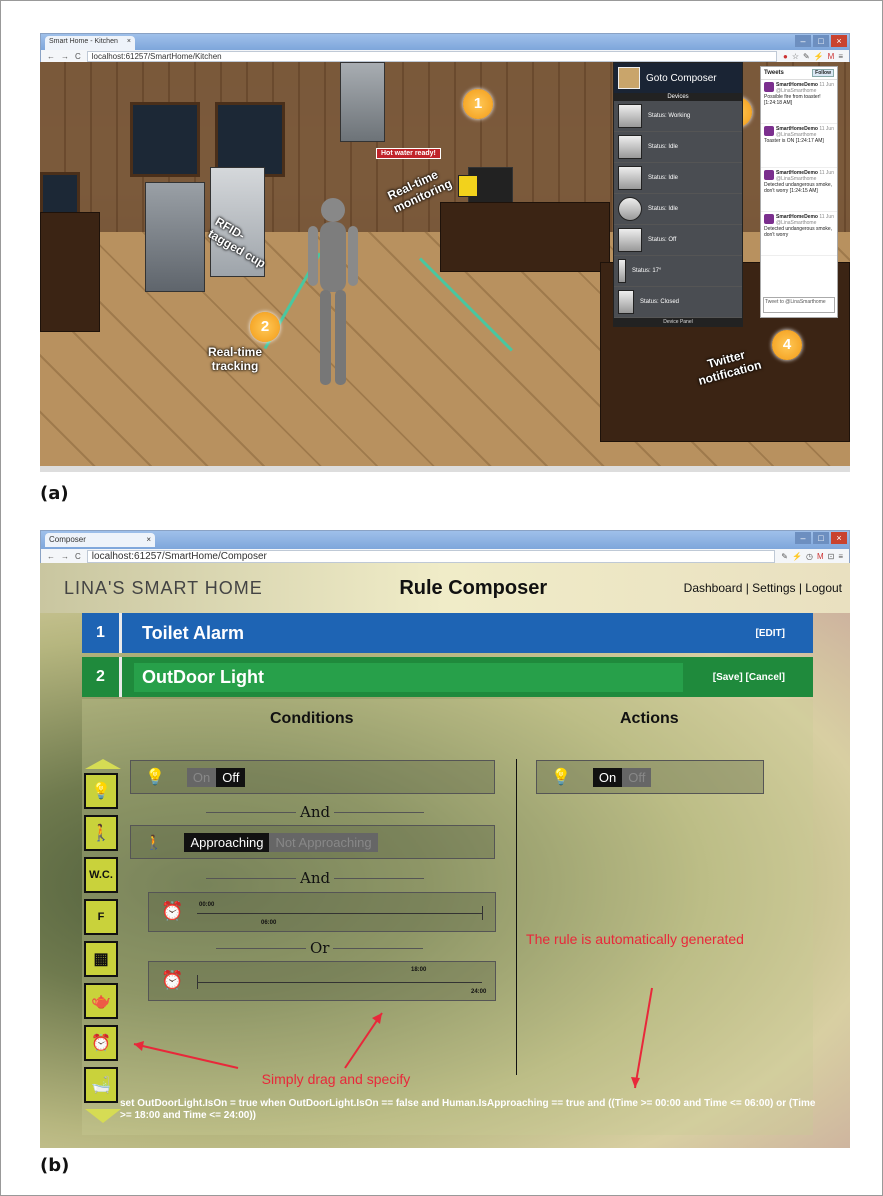  What do you see at coordinates (101, 875) in the screenshot?
I see `toilet-icon: W.C.` at bounding box center [101, 875].